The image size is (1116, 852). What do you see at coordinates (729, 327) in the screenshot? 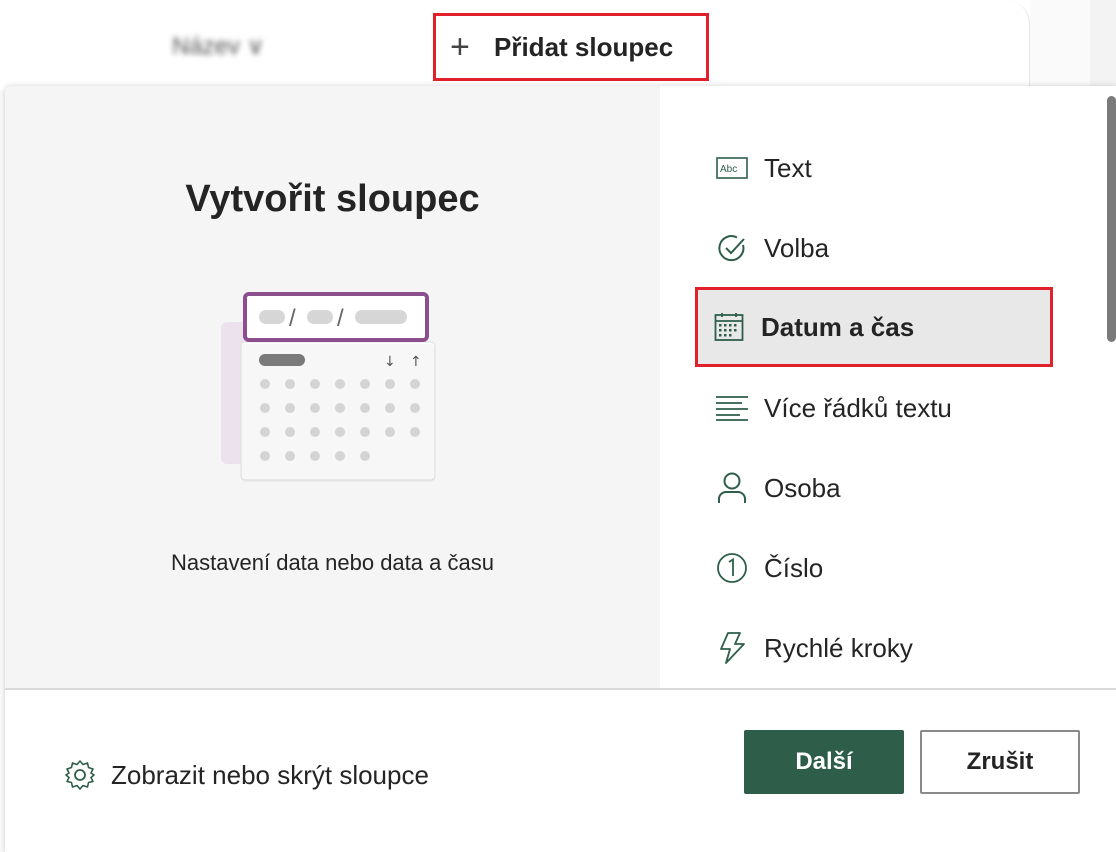
I see `calendar-icon` at bounding box center [729, 327].